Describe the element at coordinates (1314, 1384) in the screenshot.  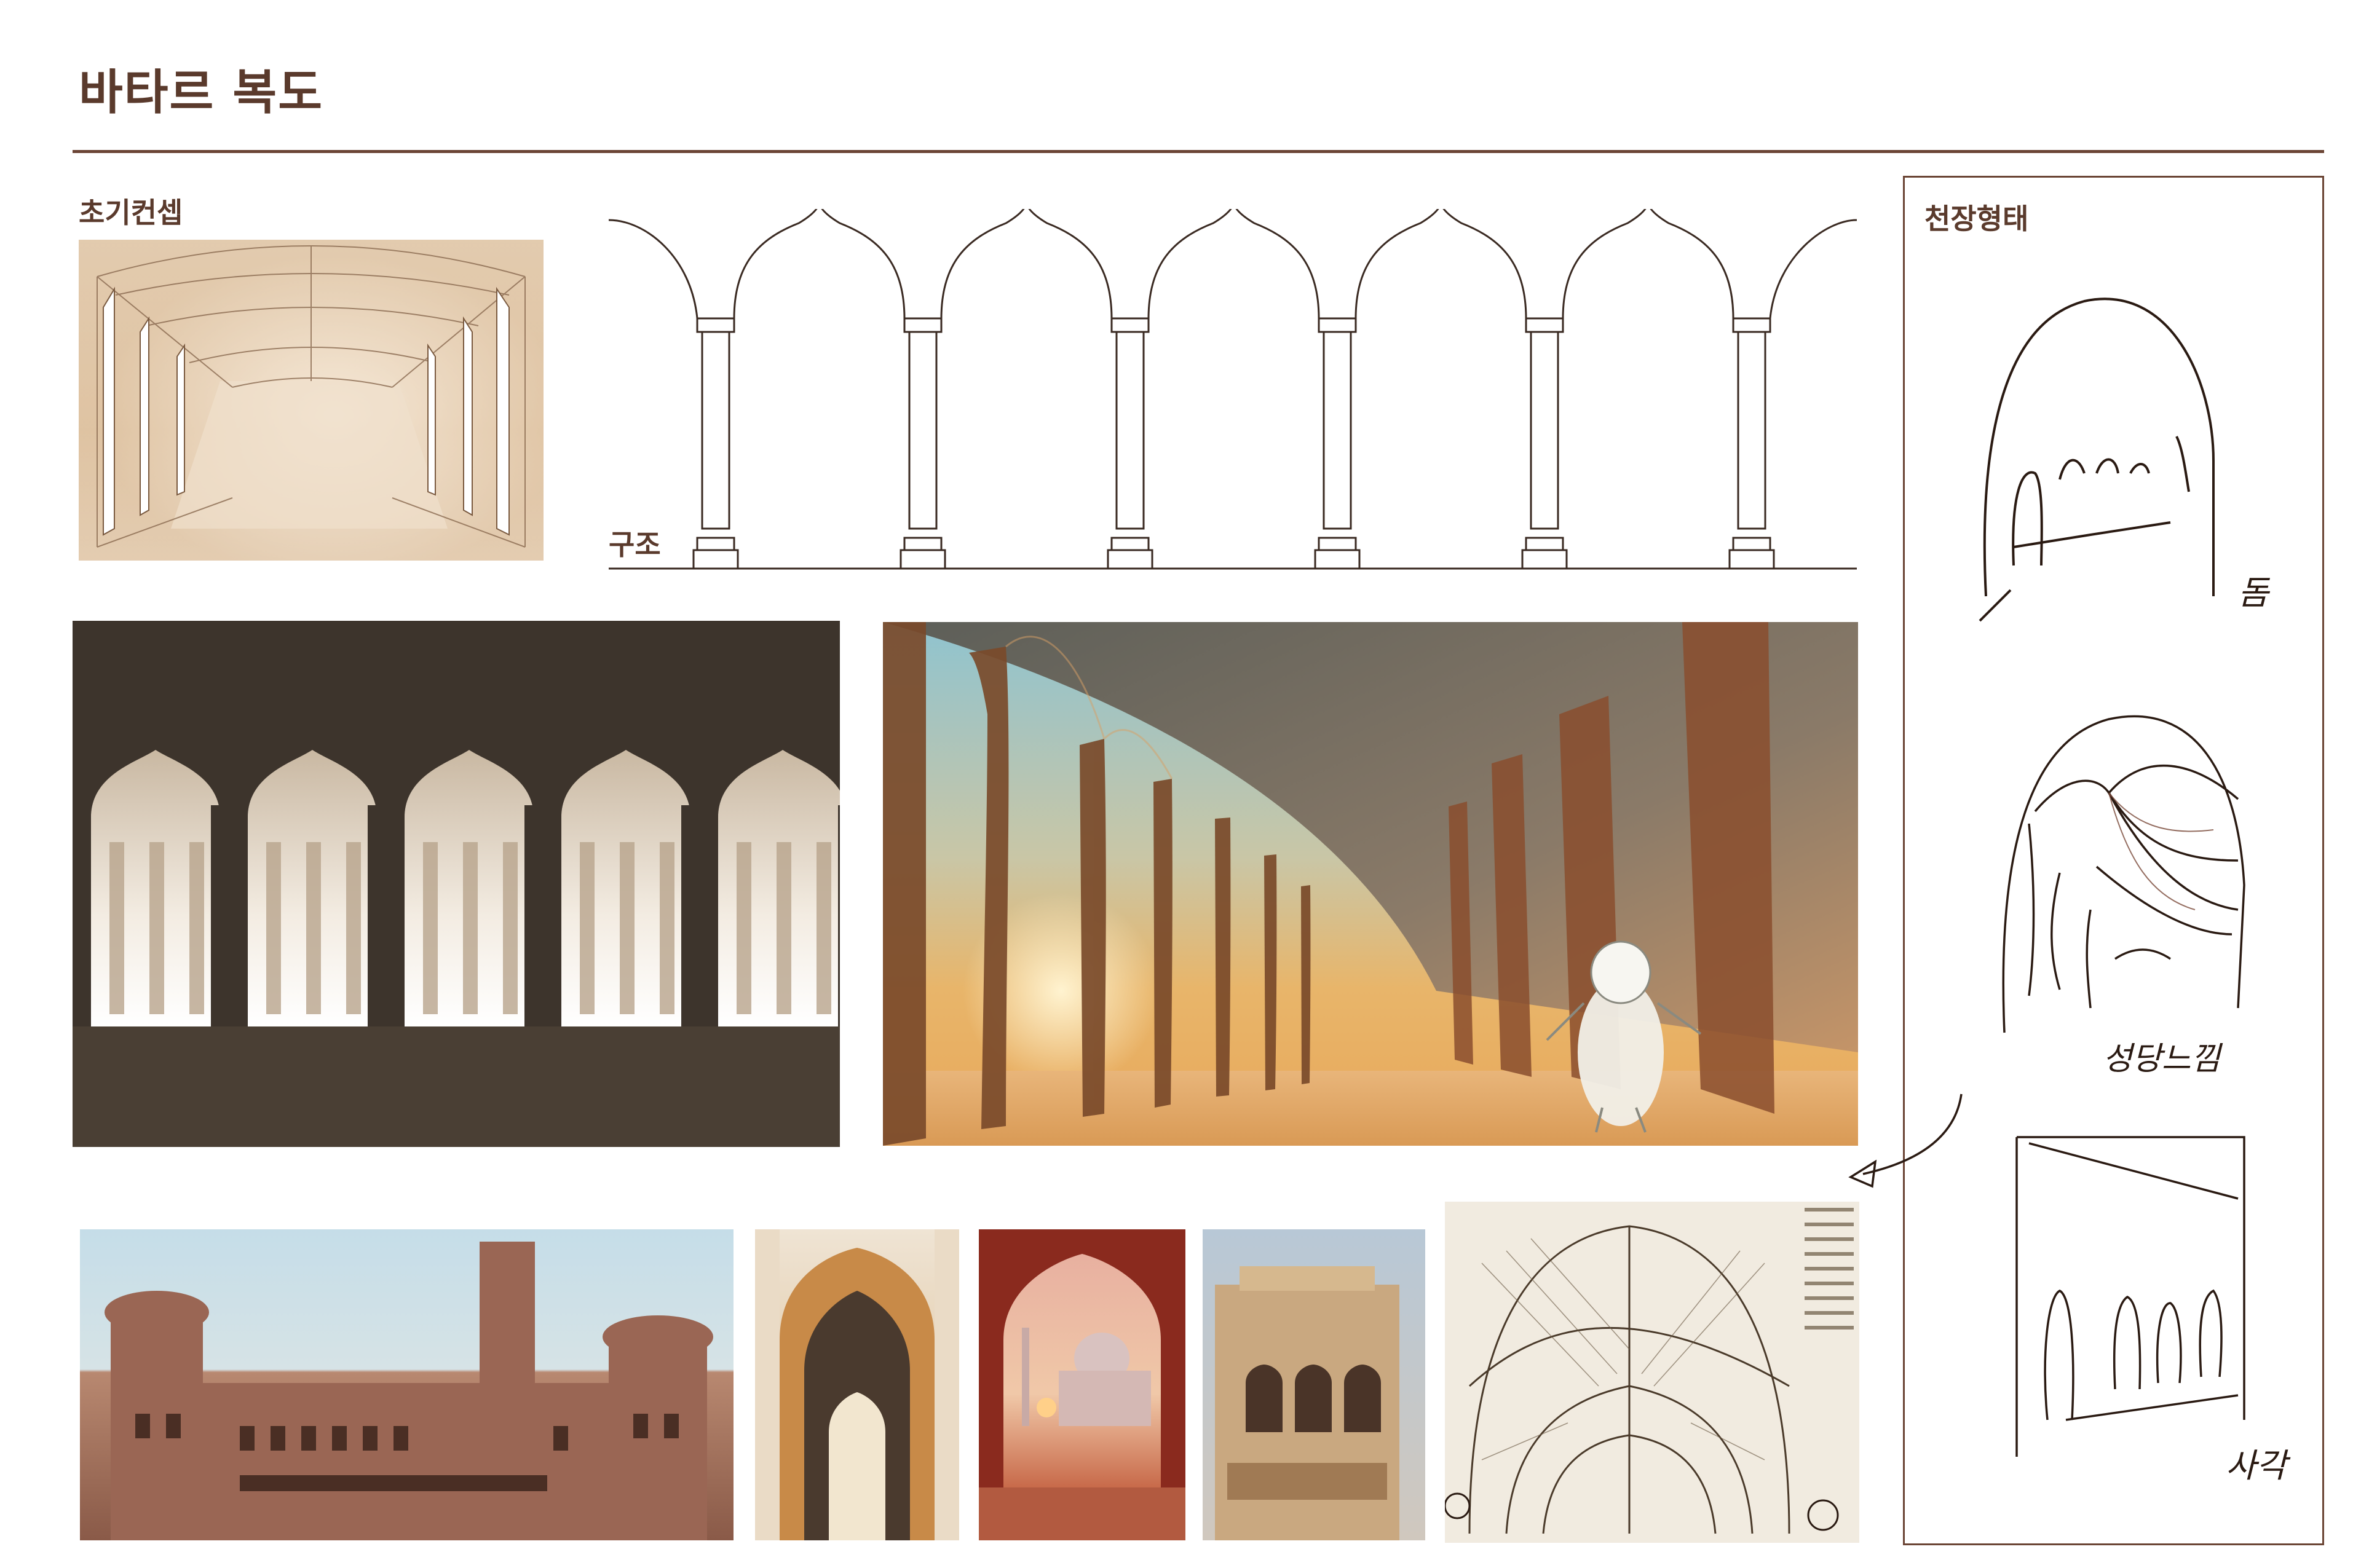
I see `reference-photo-balcony` at that location.